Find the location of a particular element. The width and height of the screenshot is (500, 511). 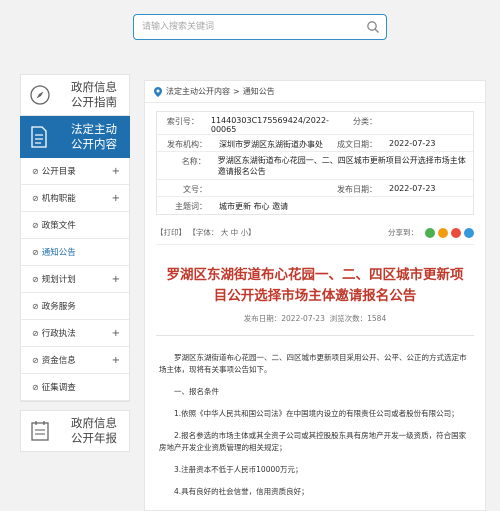

sidebar-item-label: 公开目录 is located at coordinates (58, 172).